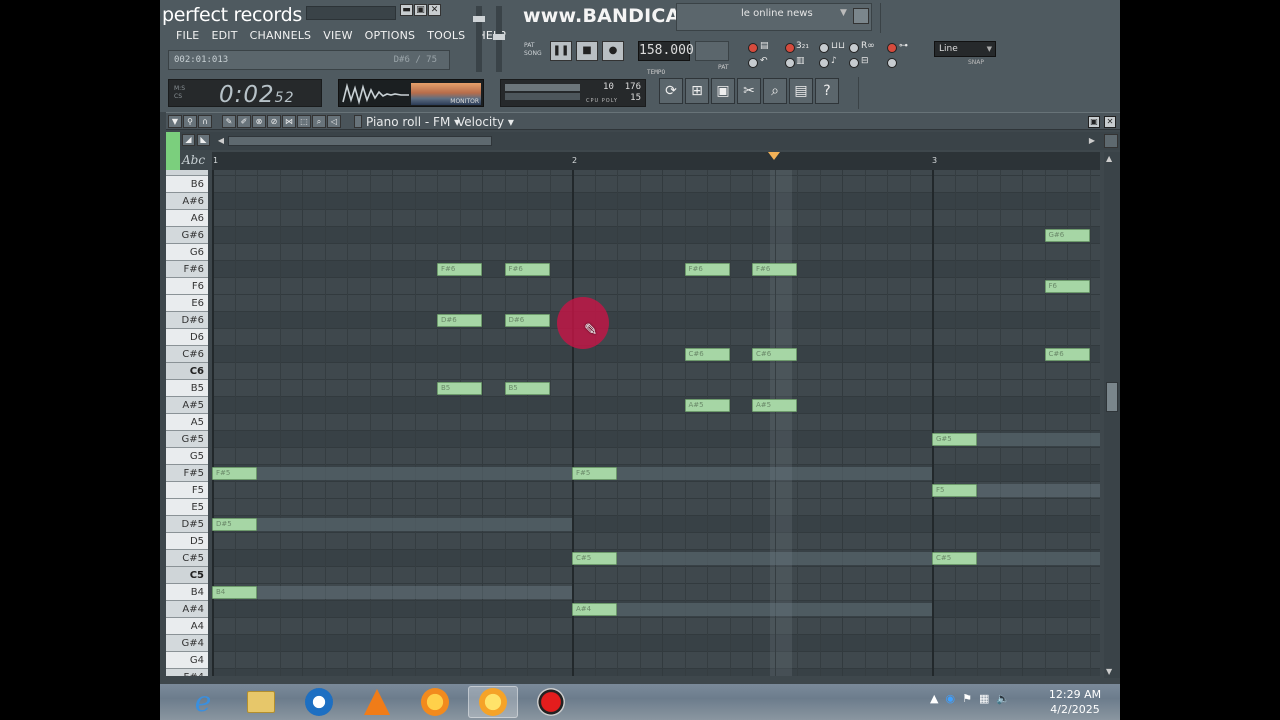 The width and height of the screenshot is (1280, 720). What do you see at coordinates (790, 63) in the screenshot?
I see `wait-toggle` at bounding box center [790, 63].